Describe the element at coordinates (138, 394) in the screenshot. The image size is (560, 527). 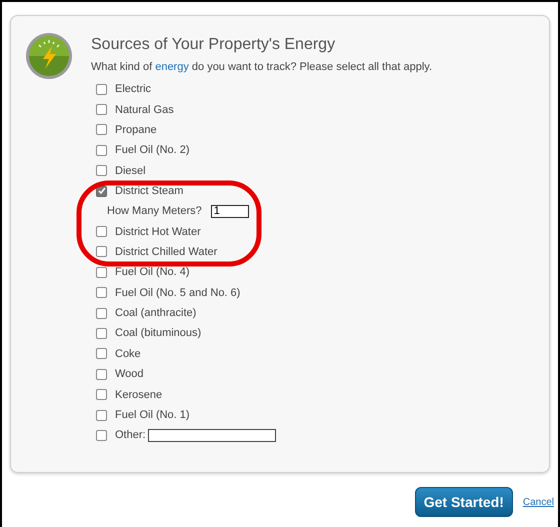
I see `source-label: Kerosene` at that location.